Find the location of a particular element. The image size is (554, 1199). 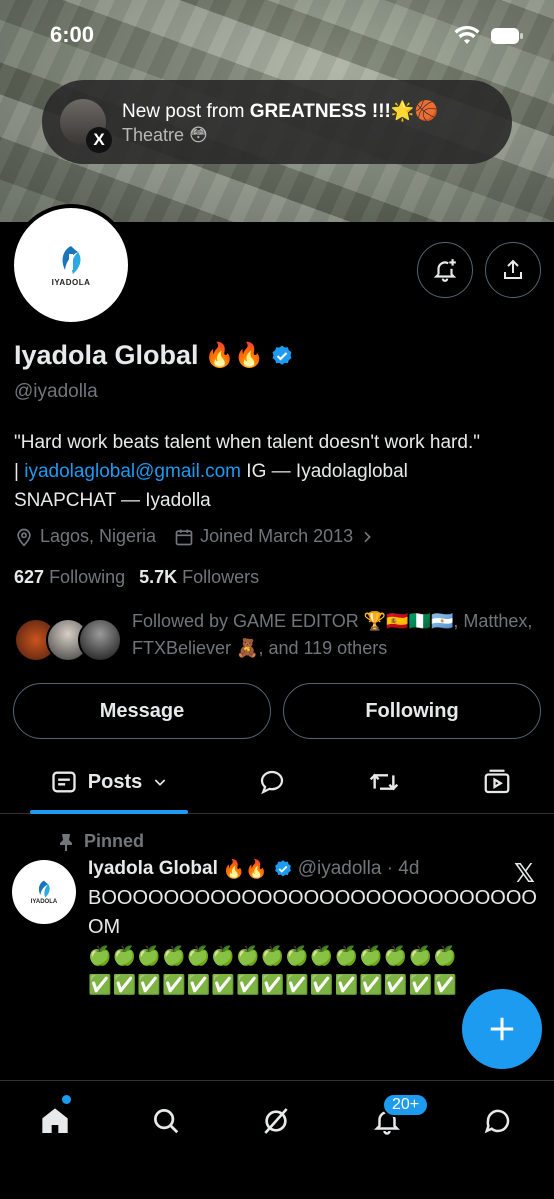

nav-search is located at coordinates (166, 1121).